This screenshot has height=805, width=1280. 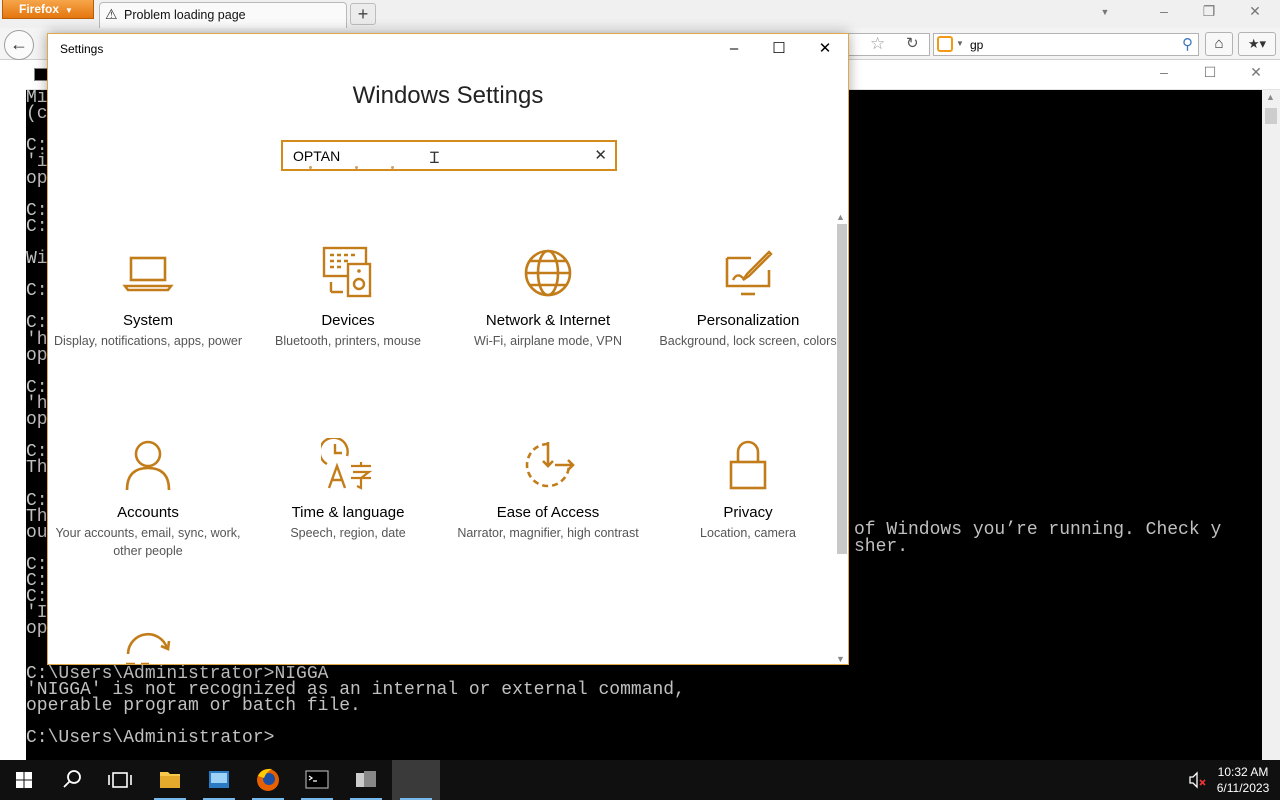 What do you see at coordinates (1255, 11) in the screenshot?
I see `firefox-close-button: ✕` at bounding box center [1255, 11].